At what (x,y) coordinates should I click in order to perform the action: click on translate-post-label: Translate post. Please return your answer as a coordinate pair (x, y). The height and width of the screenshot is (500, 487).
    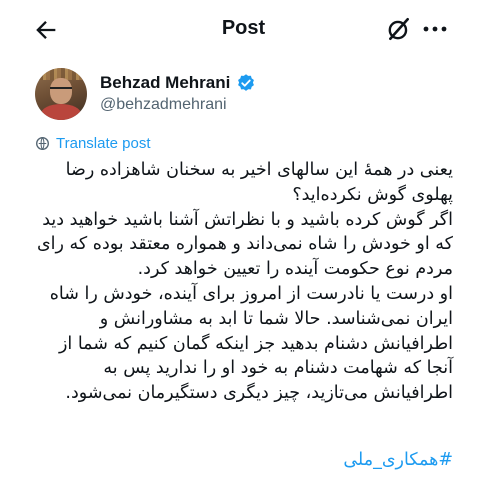
    Looking at the image, I should click on (103, 143).